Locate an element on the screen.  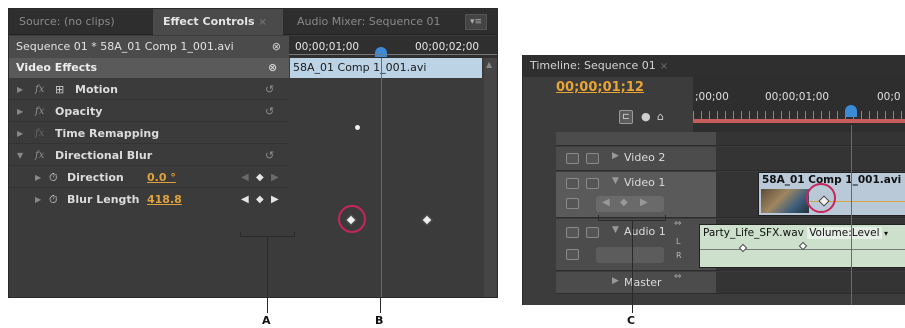
opacity-keyframe-marker is located at coordinates (357, 127).